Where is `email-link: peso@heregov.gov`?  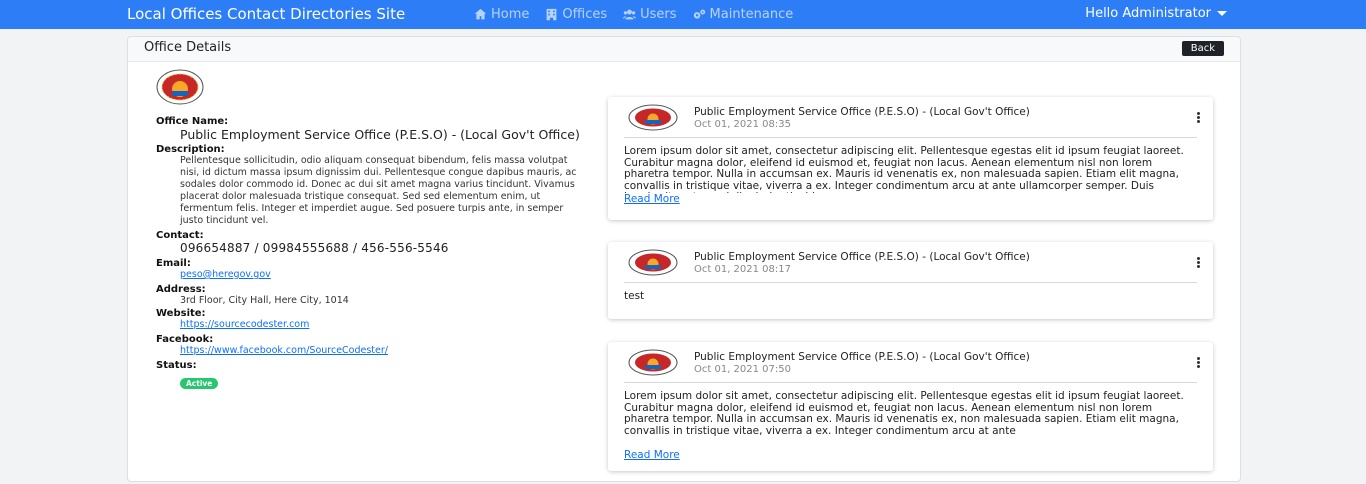 email-link: peso@heregov.gov is located at coordinates (383, 275).